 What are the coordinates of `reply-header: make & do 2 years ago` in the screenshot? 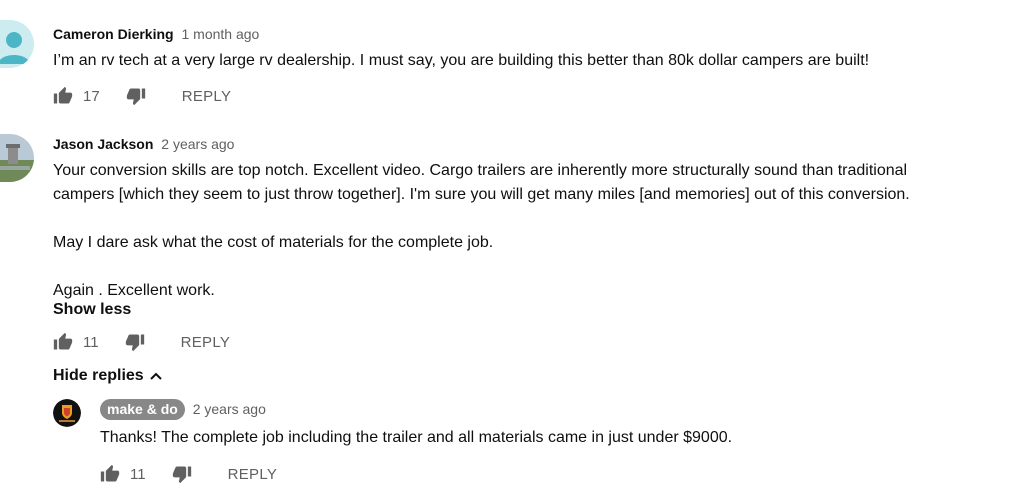 It's located at (183, 409).